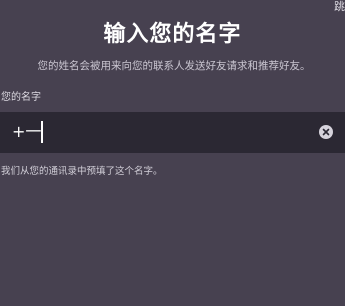  What do you see at coordinates (172, 132) in the screenshot?
I see `name-input: +一` at bounding box center [172, 132].